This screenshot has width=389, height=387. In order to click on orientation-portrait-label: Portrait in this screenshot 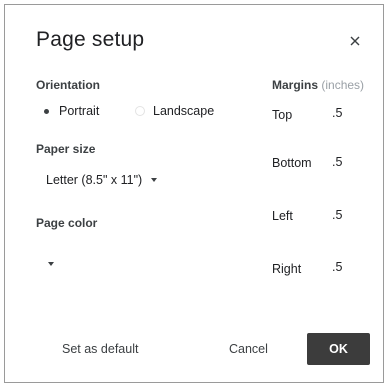, I will do `click(79, 111)`.